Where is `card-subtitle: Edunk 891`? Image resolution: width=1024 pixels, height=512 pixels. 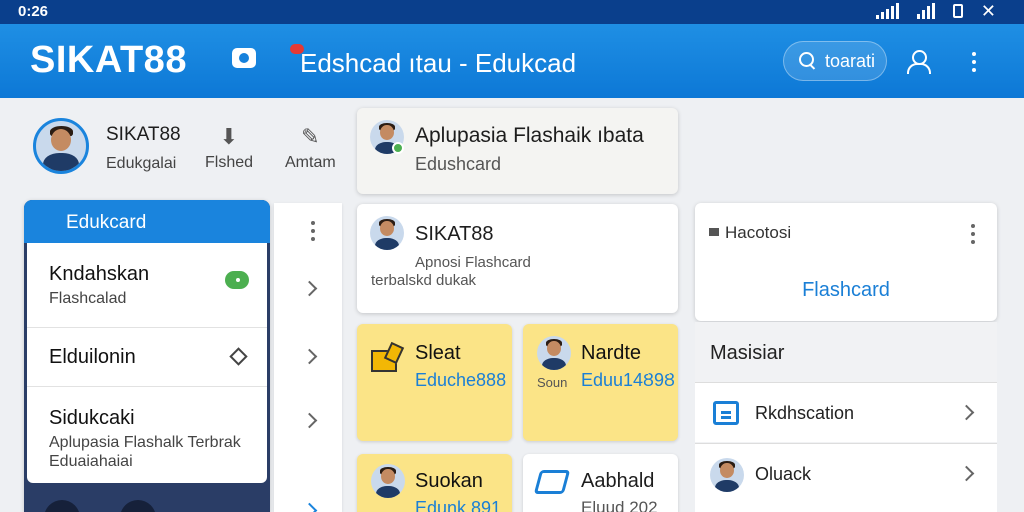 card-subtitle: Edunk 891 is located at coordinates (458, 505).